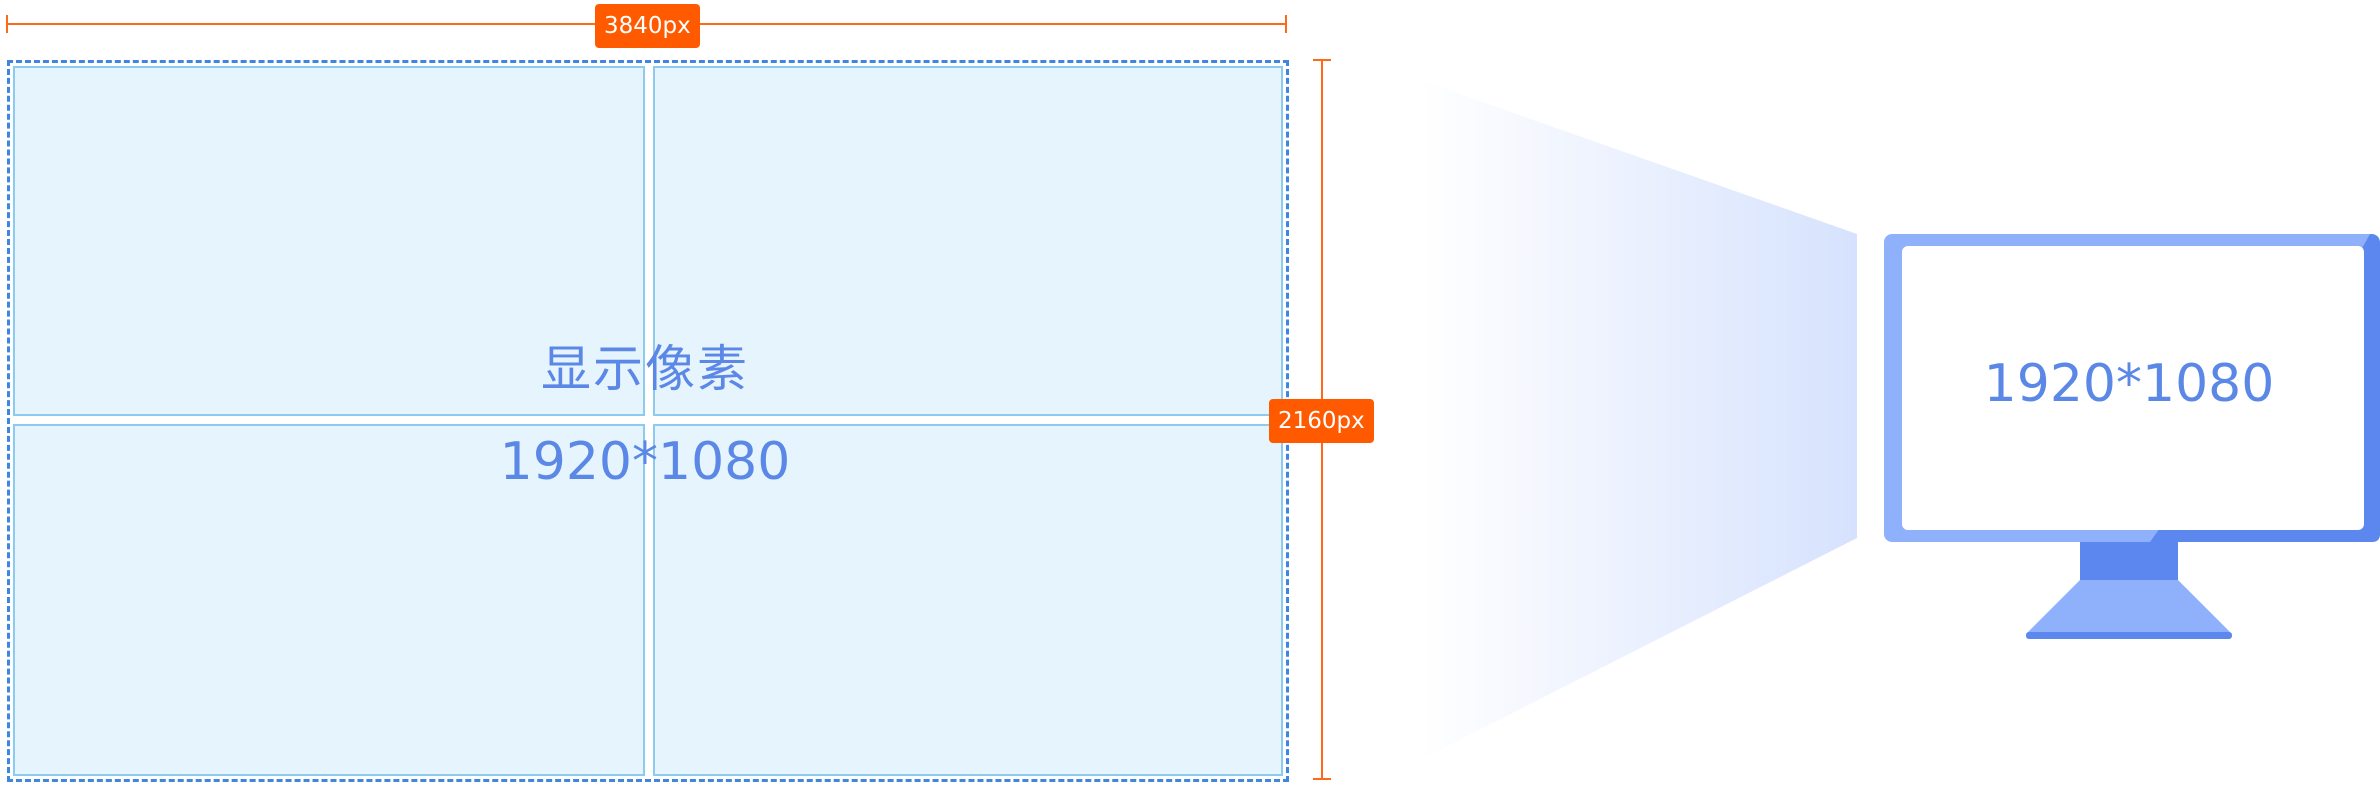  I want to click on monitor-resolution: 1920*1080, so click(2129, 384).